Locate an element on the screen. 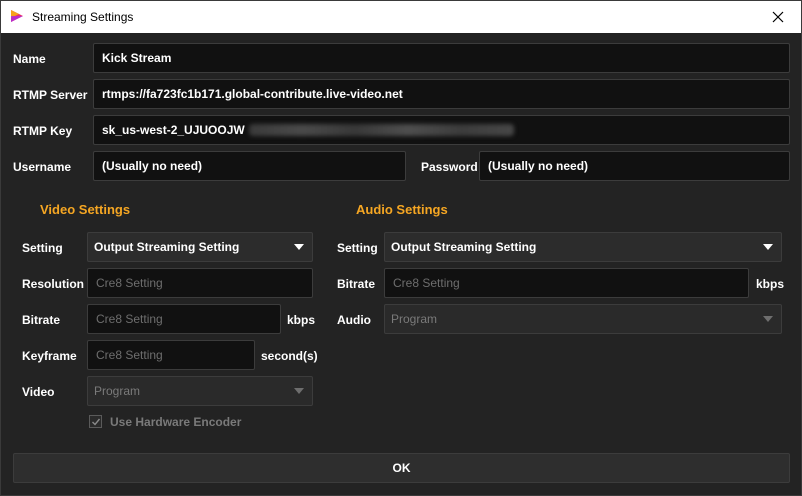  rtmp-key-input: sk_us-west-2_UJUOOJW is located at coordinates (441, 130).